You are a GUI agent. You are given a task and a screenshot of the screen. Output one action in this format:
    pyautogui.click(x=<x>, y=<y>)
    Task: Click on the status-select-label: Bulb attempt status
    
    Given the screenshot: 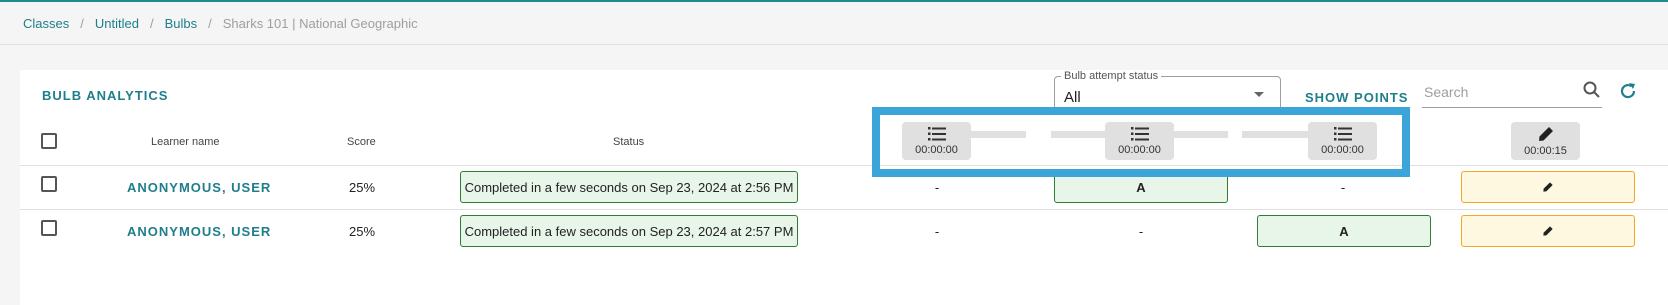 What is the action you would take?
    pyautogui.click(x=1111, y=76)
    